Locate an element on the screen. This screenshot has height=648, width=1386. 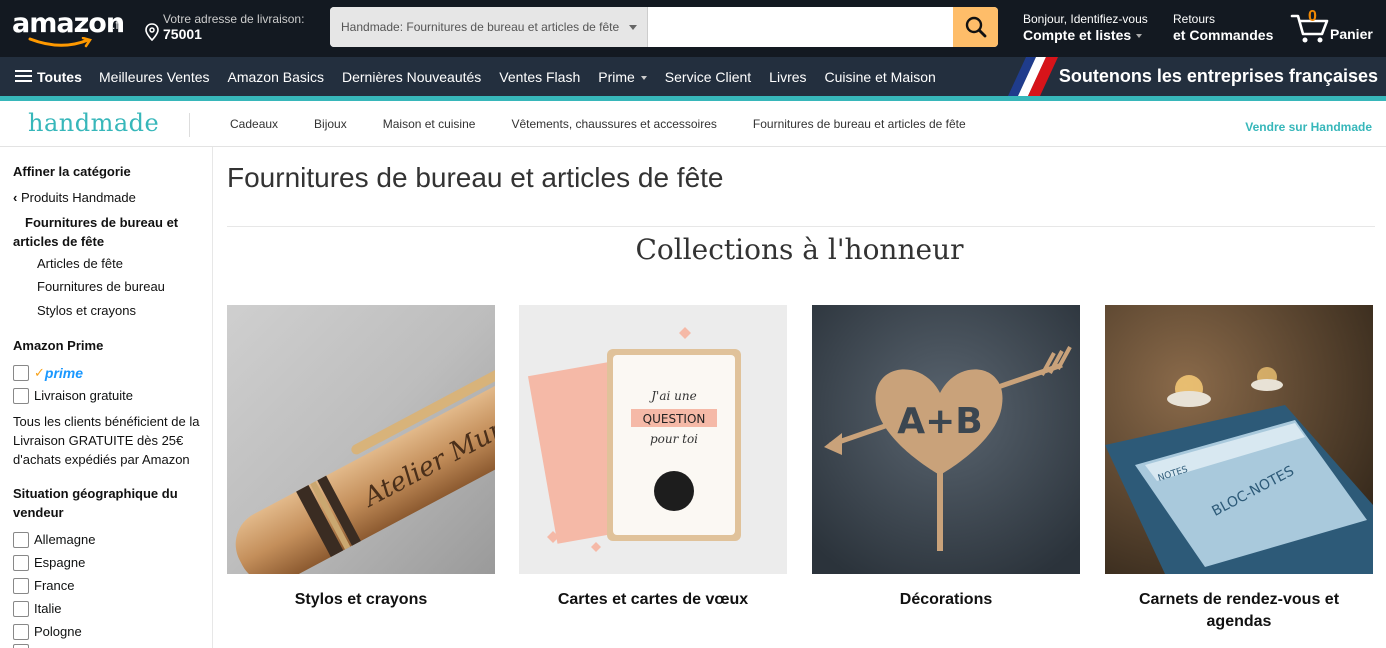
prime-checkbox is located at coordinates (21, 372).